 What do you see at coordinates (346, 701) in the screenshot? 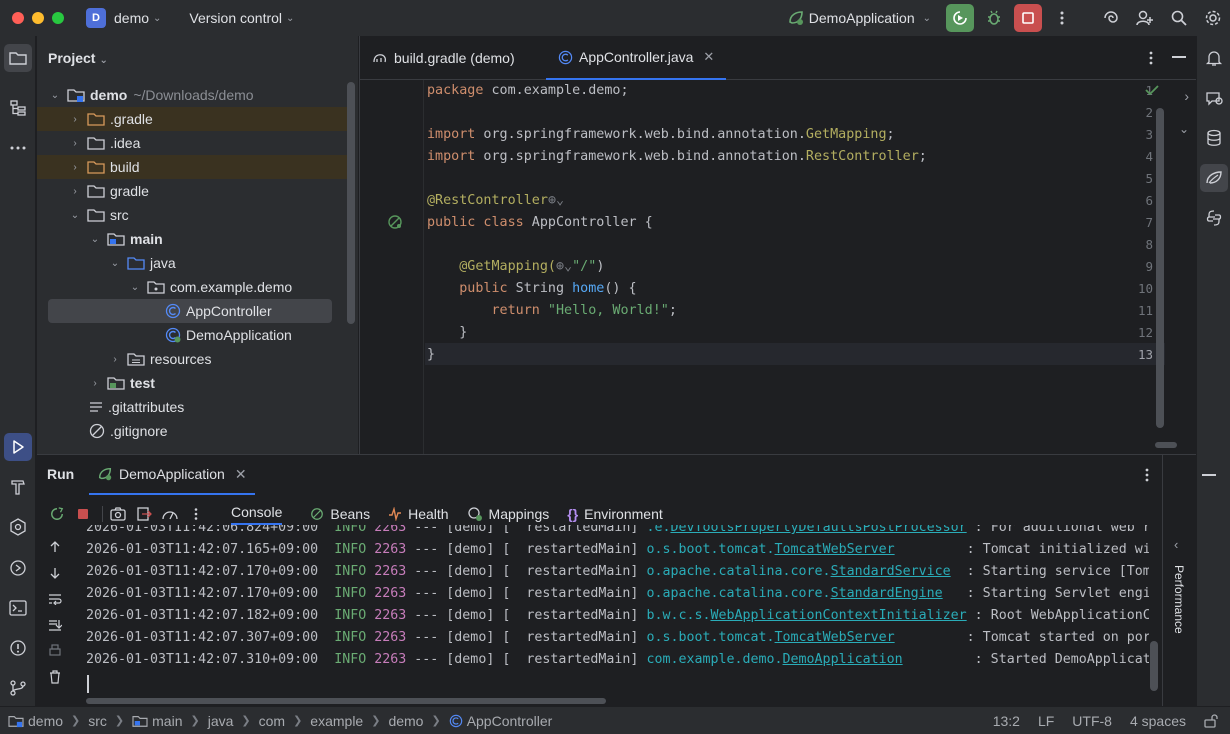
I see `console-hscrollbar` at bounding box center [346, 701].